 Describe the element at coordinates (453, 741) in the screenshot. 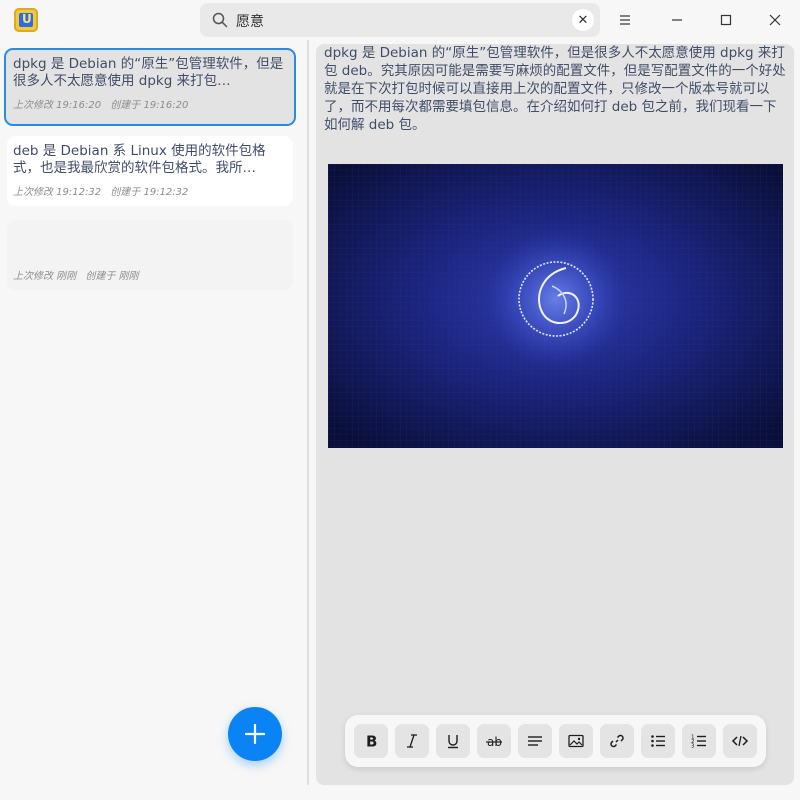

I see `underline-icon` at that location.